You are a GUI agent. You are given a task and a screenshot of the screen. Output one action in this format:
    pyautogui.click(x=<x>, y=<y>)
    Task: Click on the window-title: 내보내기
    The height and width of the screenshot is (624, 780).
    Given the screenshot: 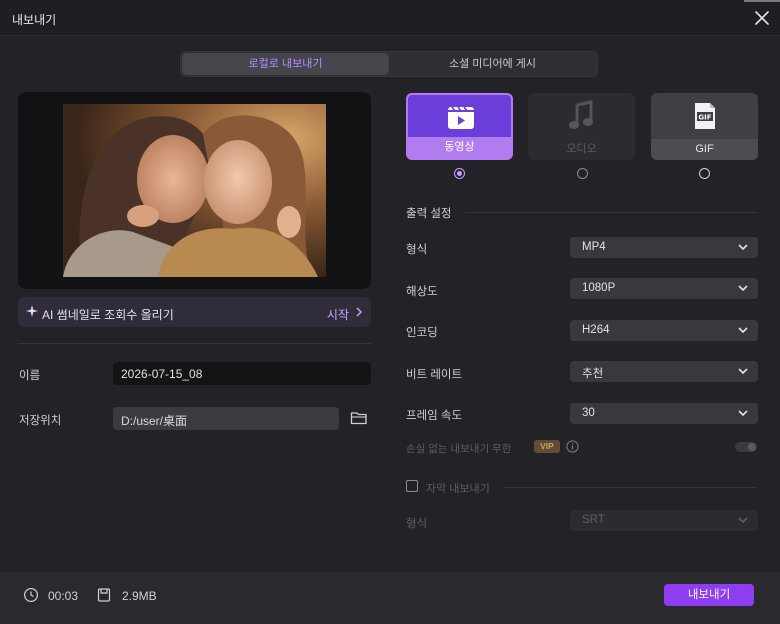 What is the action you would take?
    pyautogui.click(x=34, y=20)
    